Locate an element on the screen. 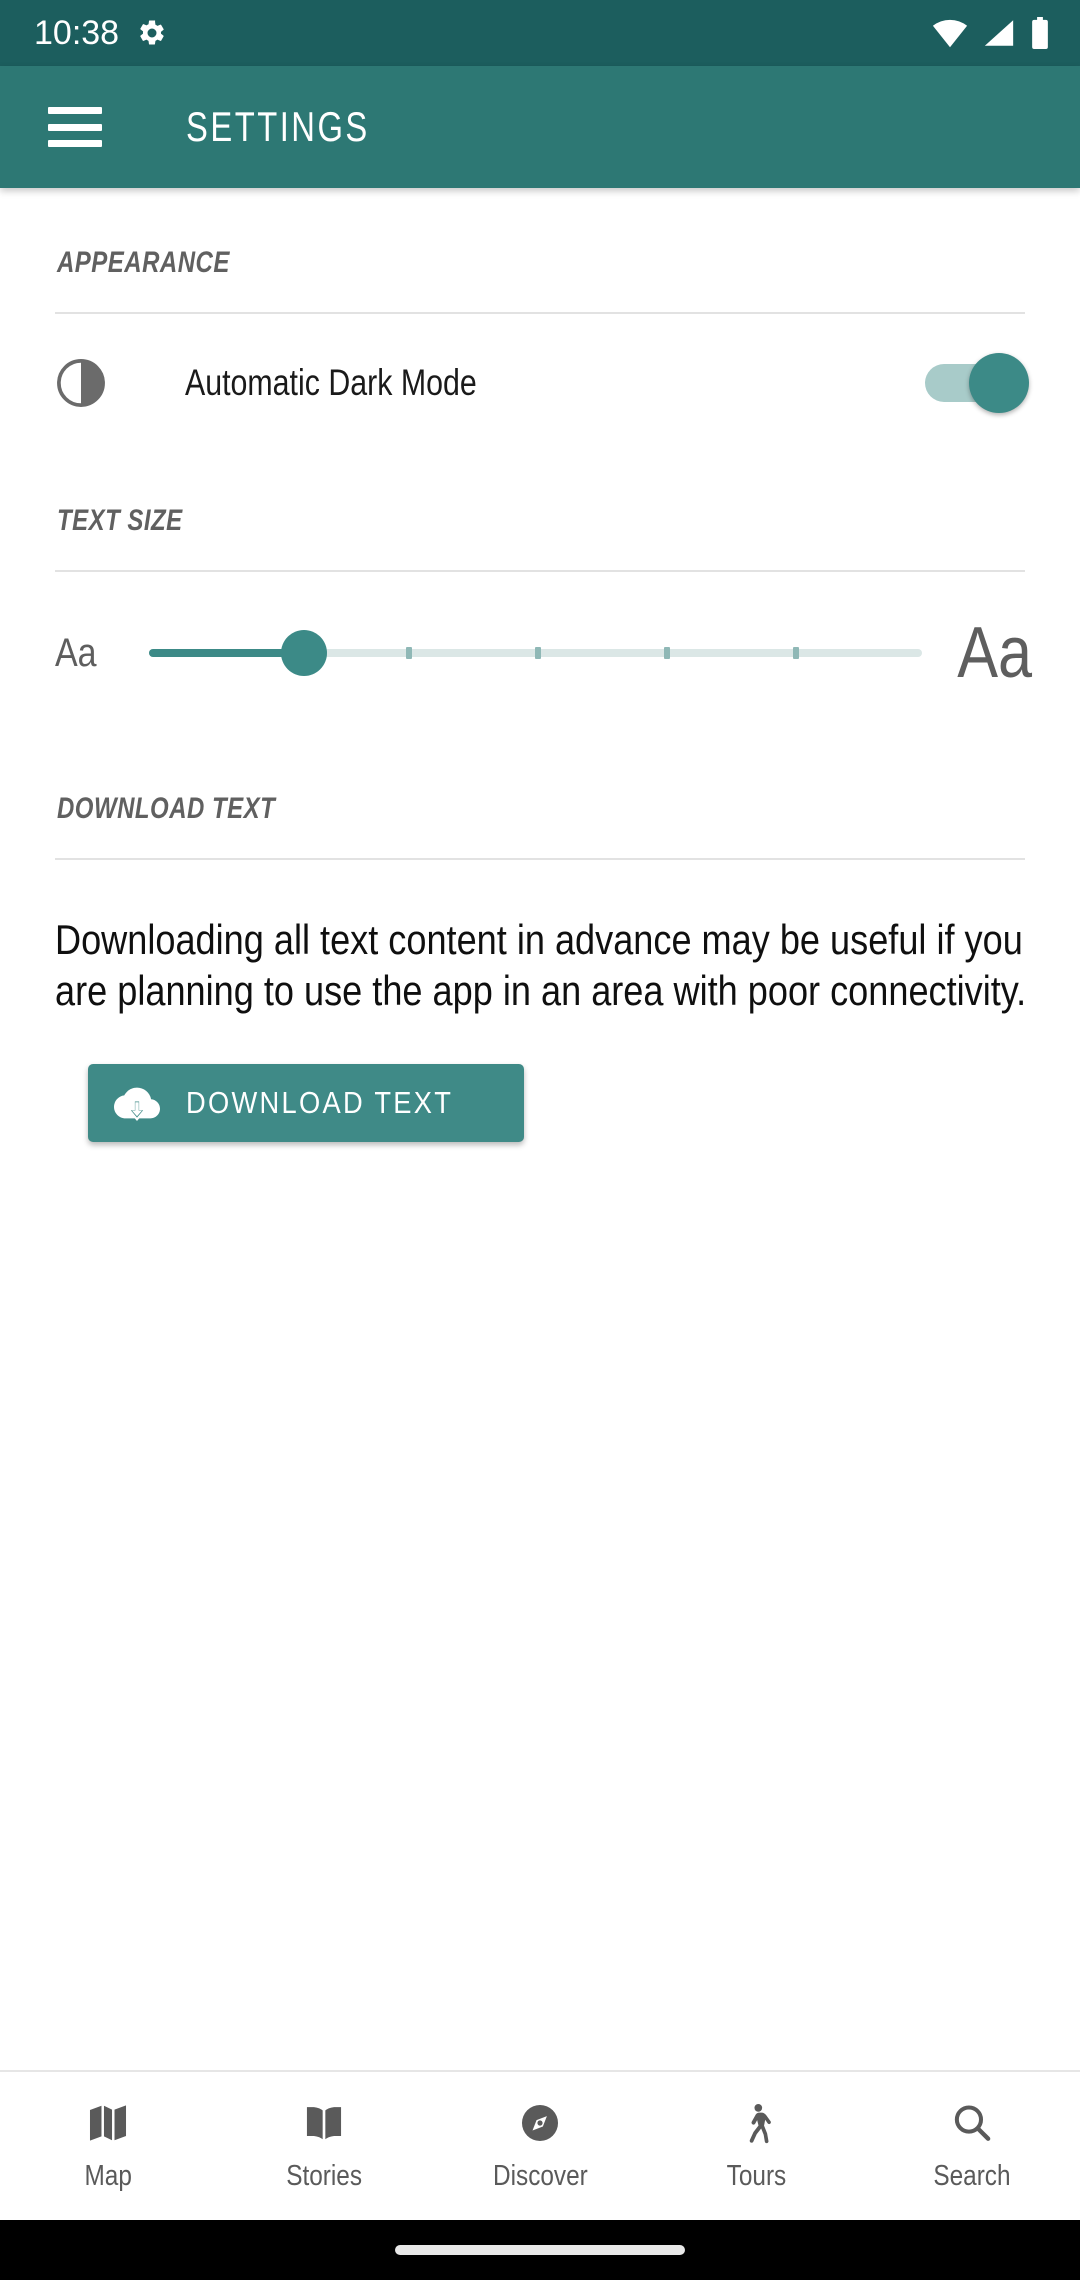 This screenshot has width=1080, height=2280. walking-person-icon is located at coordinates (760, 2123).